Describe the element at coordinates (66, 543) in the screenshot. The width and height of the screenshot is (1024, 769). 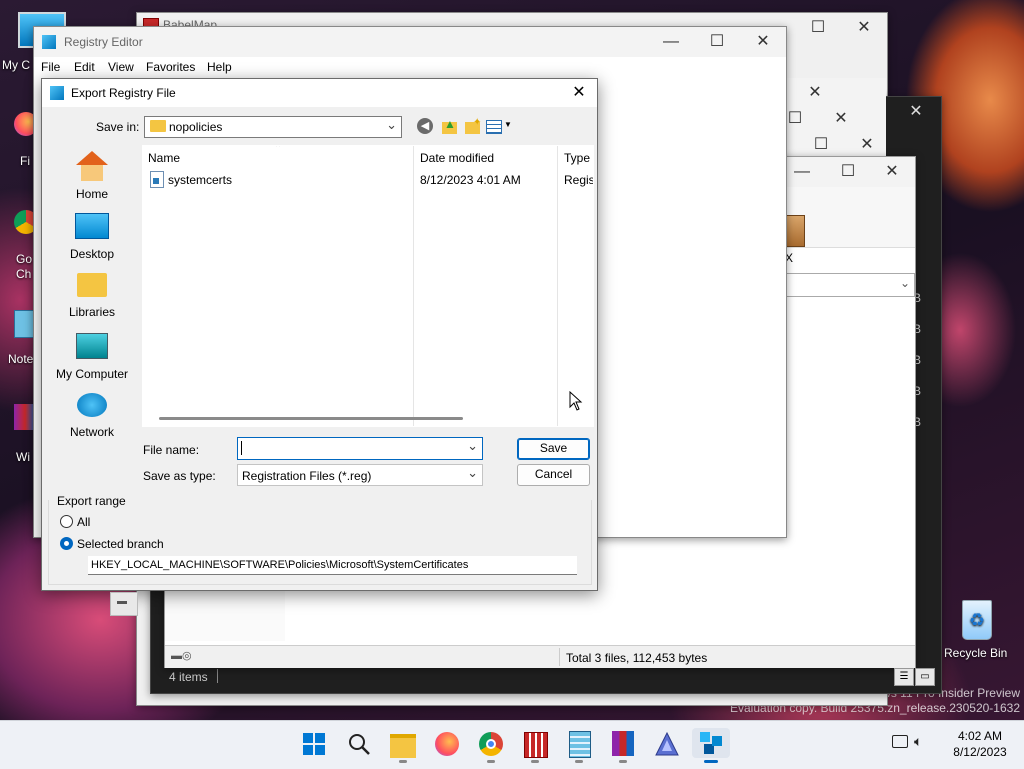
I see `radio-checked-icon` at that location.